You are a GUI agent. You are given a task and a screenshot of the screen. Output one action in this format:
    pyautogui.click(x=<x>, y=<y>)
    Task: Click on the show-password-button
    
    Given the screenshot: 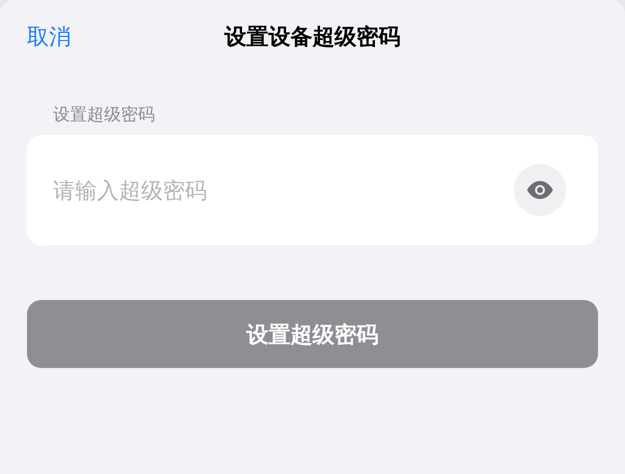 What is the action you would take?
    pyautogui.click(x=540, y=190)
    